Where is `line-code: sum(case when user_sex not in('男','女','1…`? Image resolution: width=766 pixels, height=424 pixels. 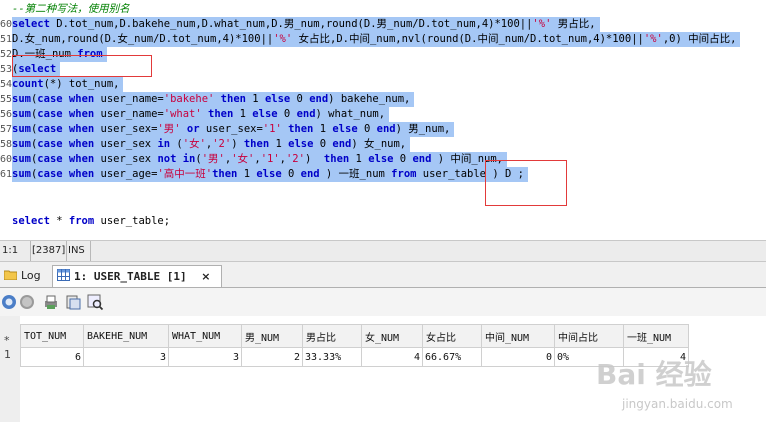
line-code: sum(case when user_sex not in('男','女','1… is located at coordinates (259, 159).